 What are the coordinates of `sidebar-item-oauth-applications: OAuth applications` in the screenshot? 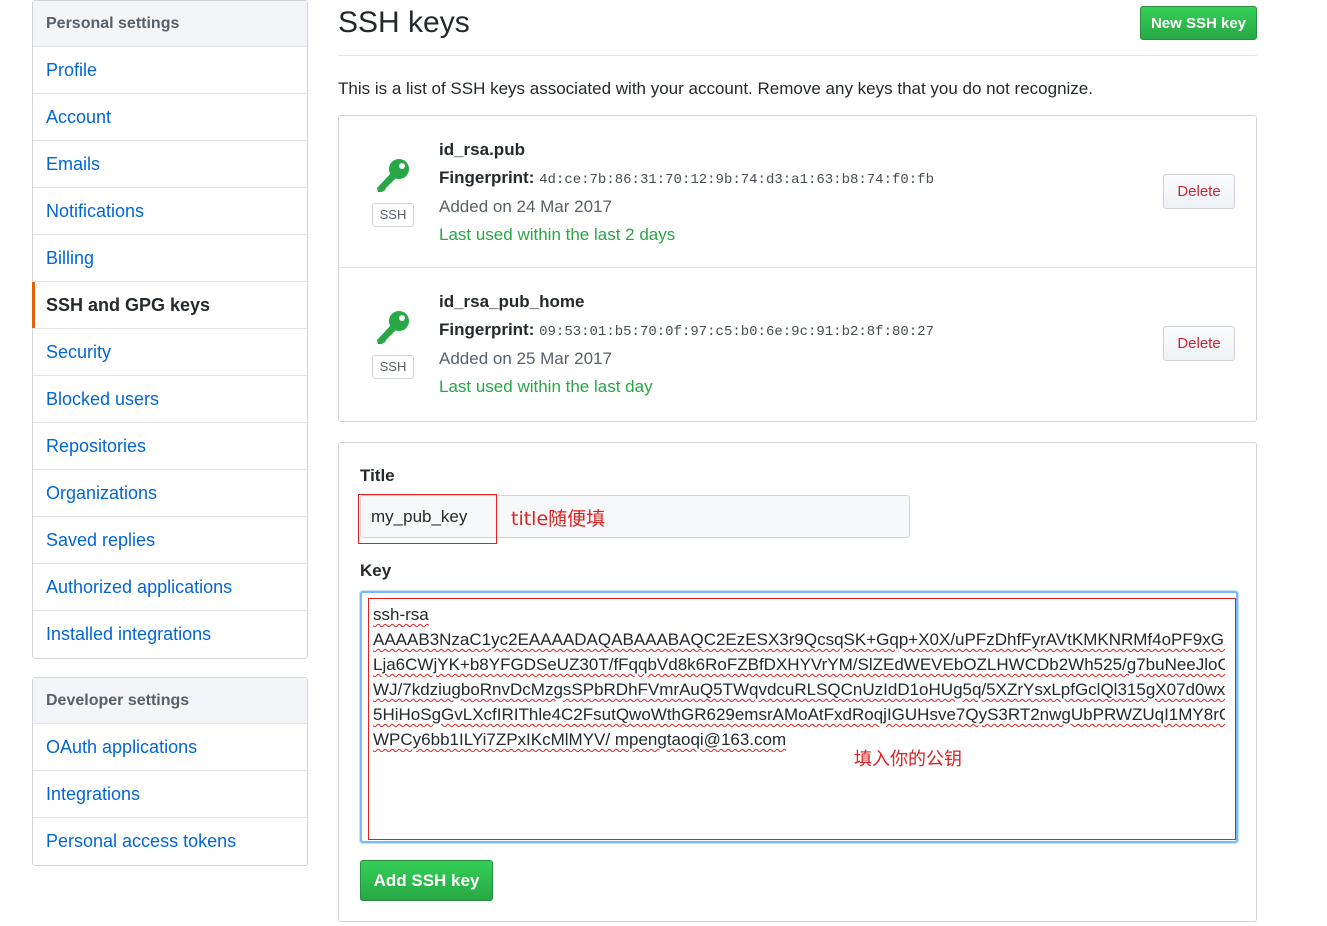 It's located at (170, 747).